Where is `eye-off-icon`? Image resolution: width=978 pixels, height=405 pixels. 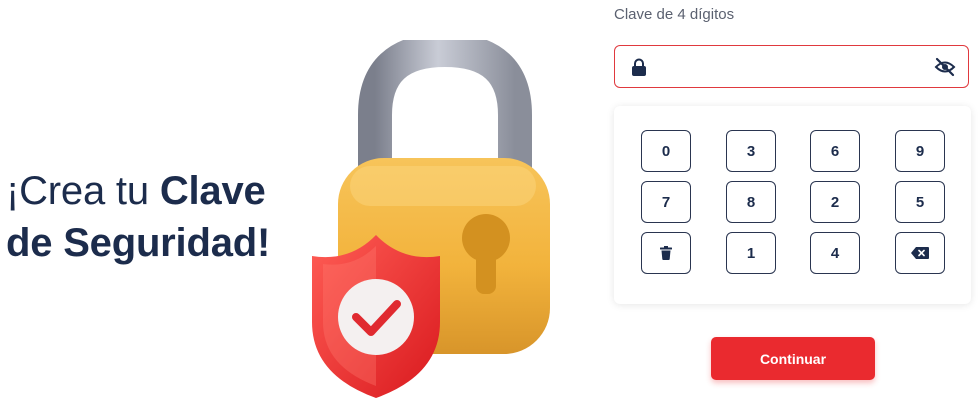
eye-off-icon is located at coordinates (945, 67).